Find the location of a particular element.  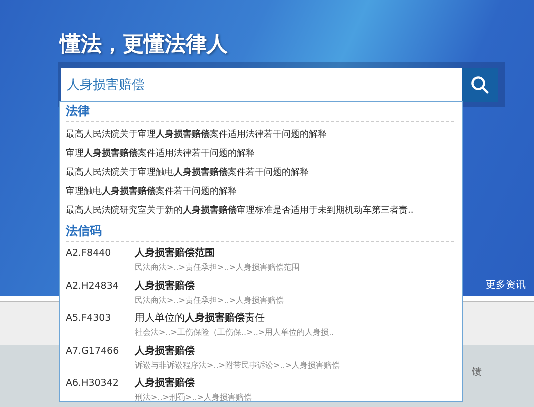

section-heading: 法信码 is located at coordinates (260, 232).